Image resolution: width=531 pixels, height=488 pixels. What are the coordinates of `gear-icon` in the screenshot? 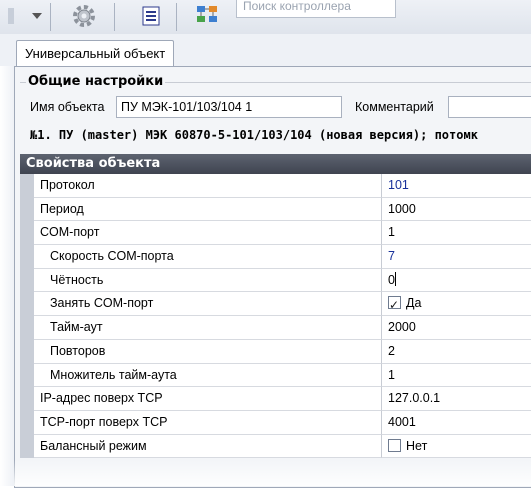 It's located at (84, 16).